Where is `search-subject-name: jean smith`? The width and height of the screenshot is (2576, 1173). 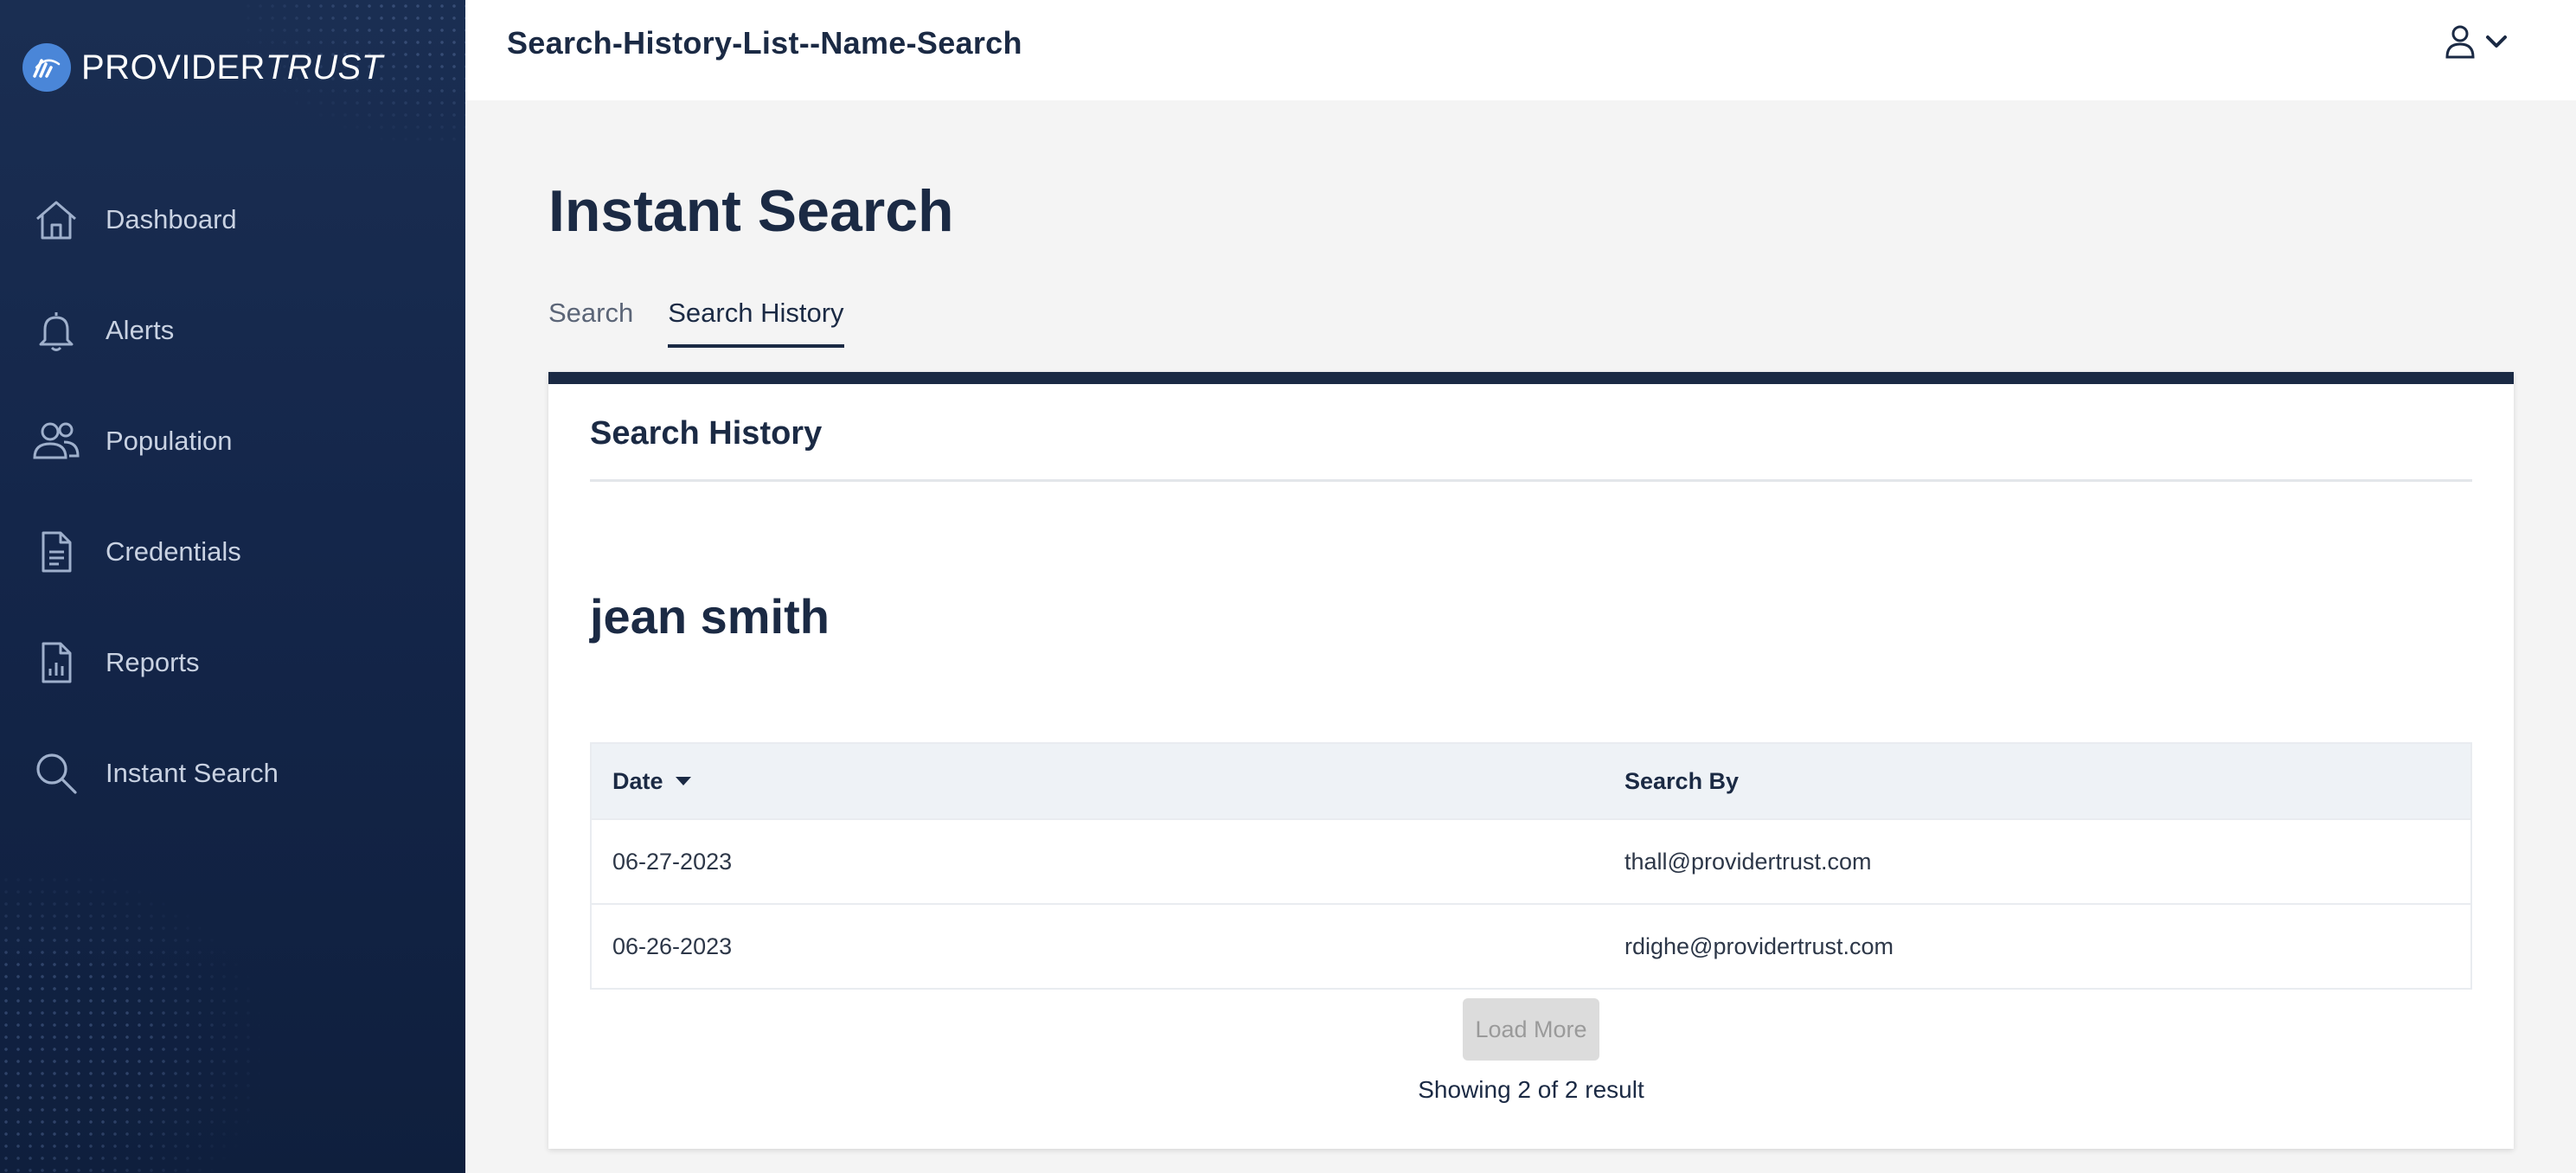 search-subject-name: jean smith is located at coordinates (710, 616).